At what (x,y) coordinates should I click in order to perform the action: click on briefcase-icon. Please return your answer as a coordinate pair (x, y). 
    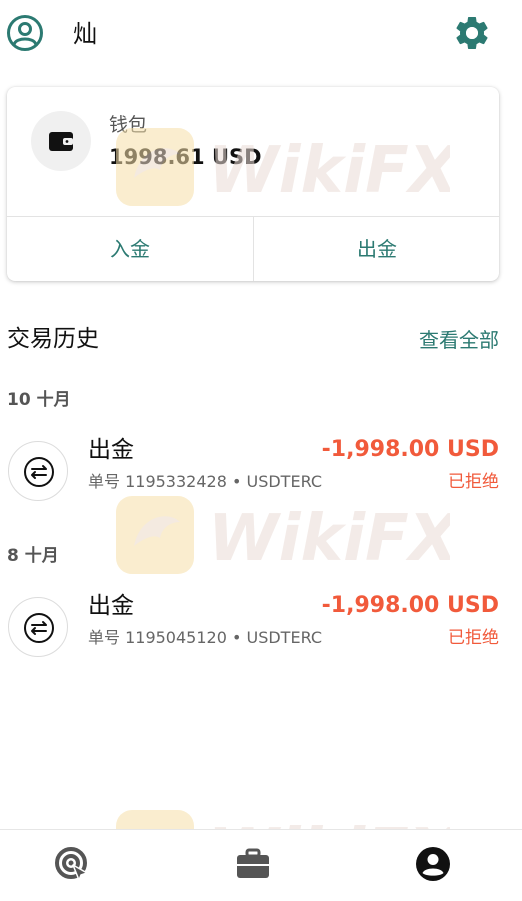
    Looking at the image, I should click on (253, 863).